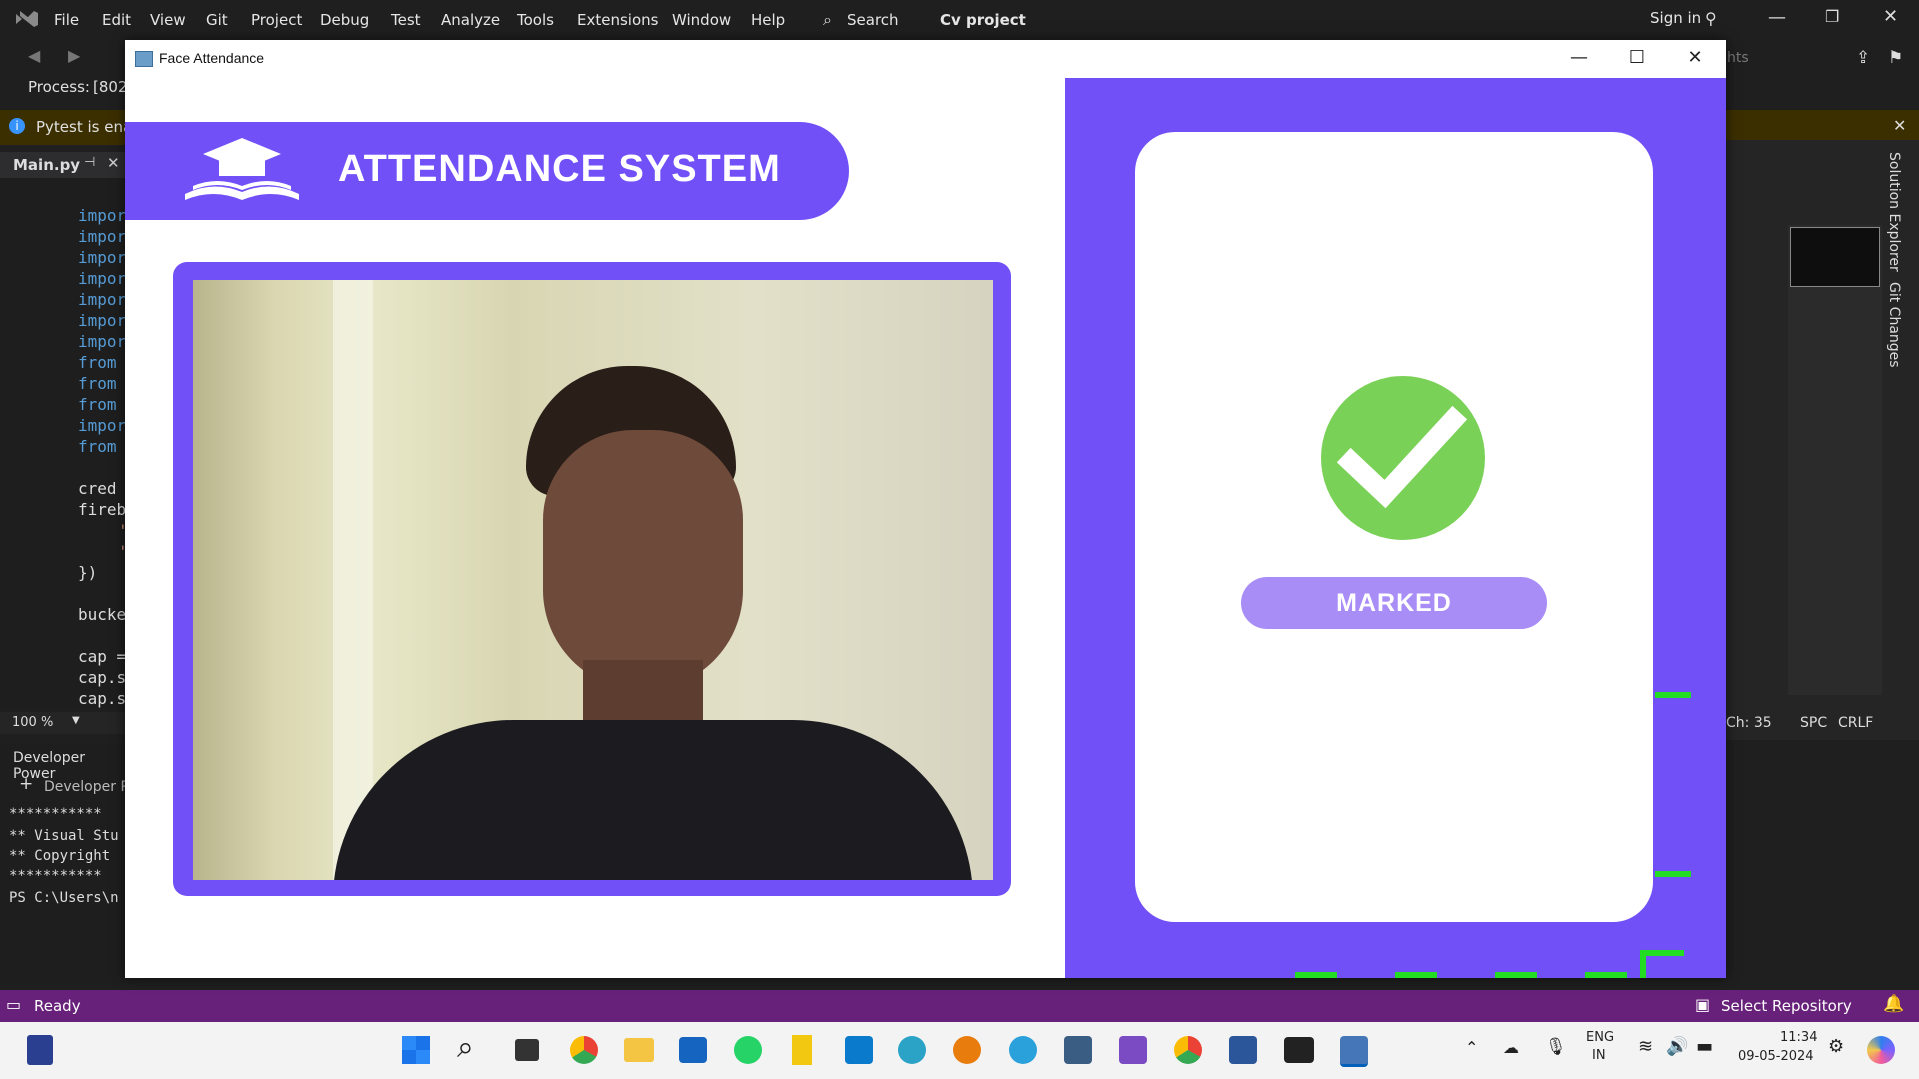  I want to click on file-explorer-icon, so click(639, 1050).